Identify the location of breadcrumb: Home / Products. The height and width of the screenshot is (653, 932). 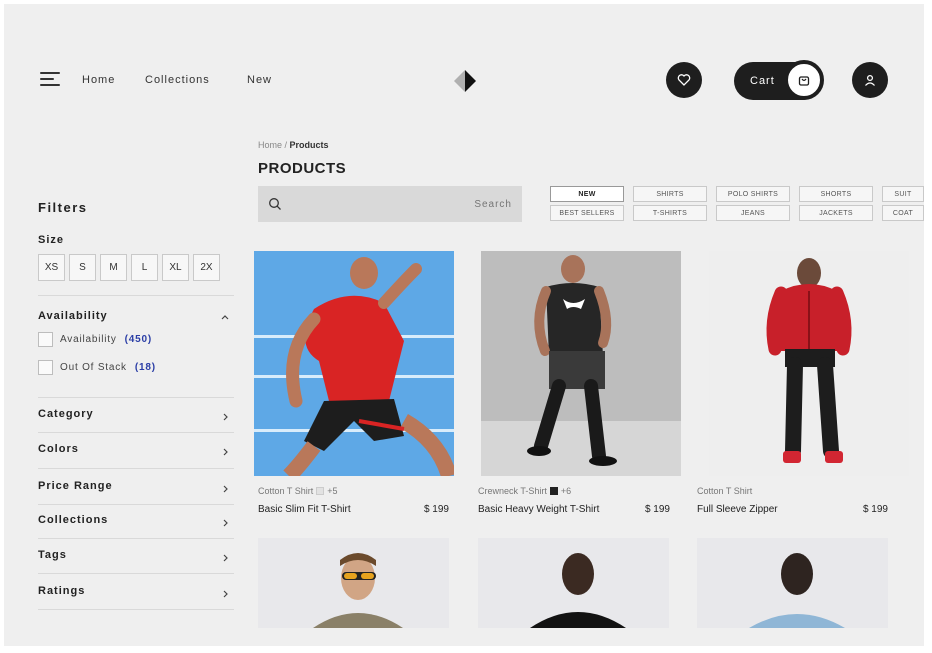
(293, 145).